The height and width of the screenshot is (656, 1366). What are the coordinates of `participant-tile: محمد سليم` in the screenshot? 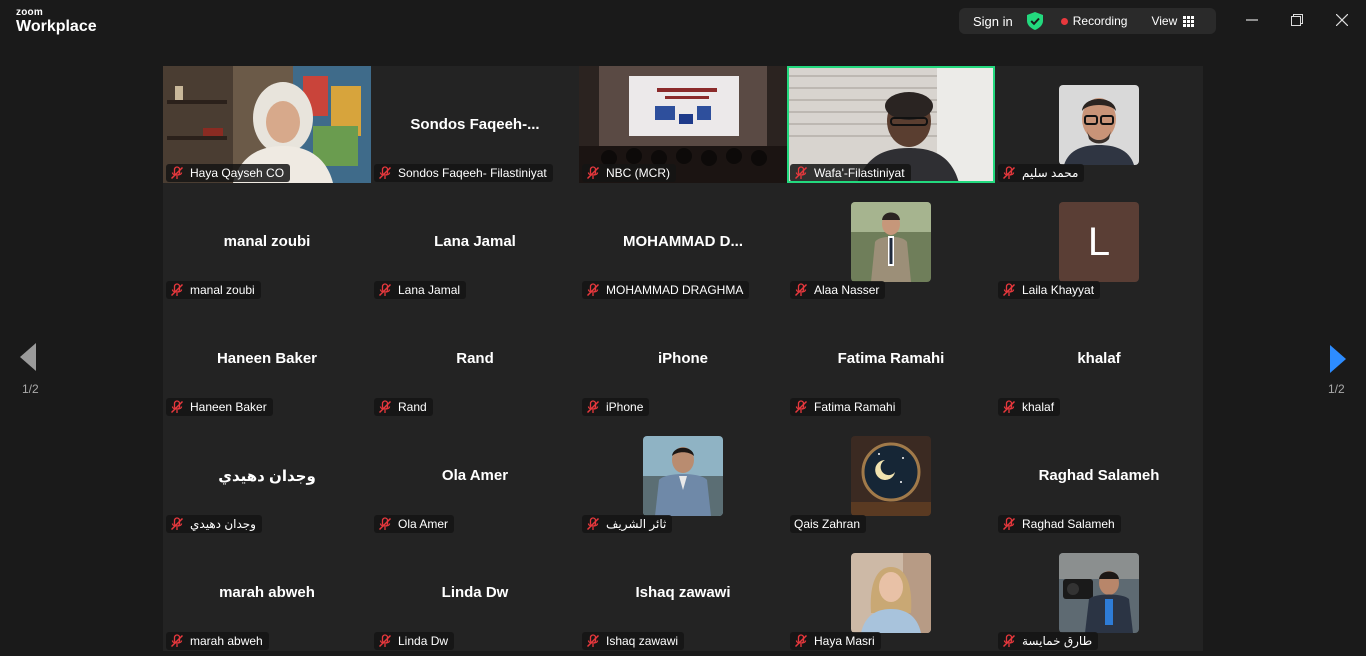 It's located at (1099, 124).